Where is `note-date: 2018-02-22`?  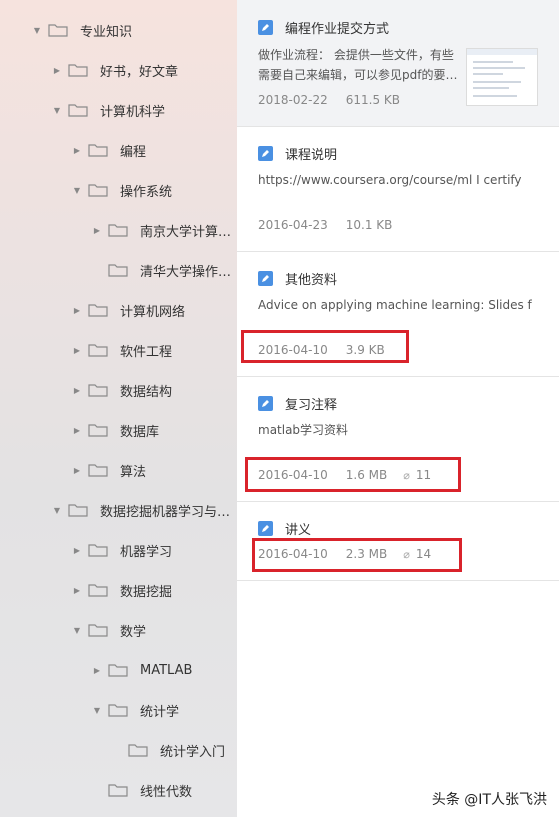 note-date: 2018-02-22 is located at coordinates (293, 100).